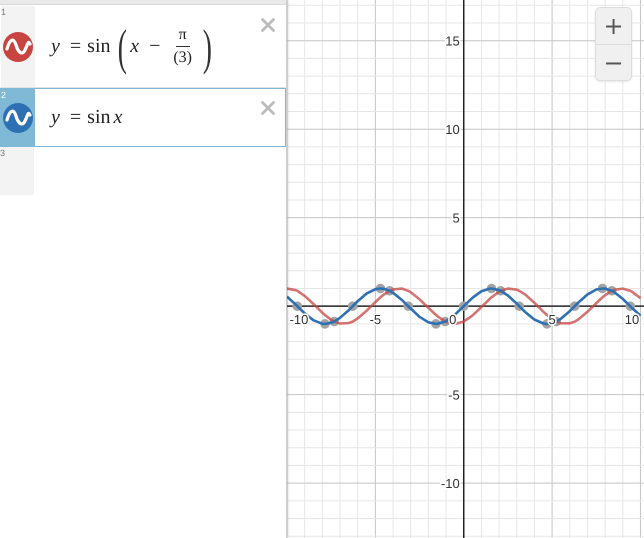 This screenshot has height=538, width=644. Describe the element at coordinates (452, 41) in the screenshot. I see `tick-label: 15` at that location.